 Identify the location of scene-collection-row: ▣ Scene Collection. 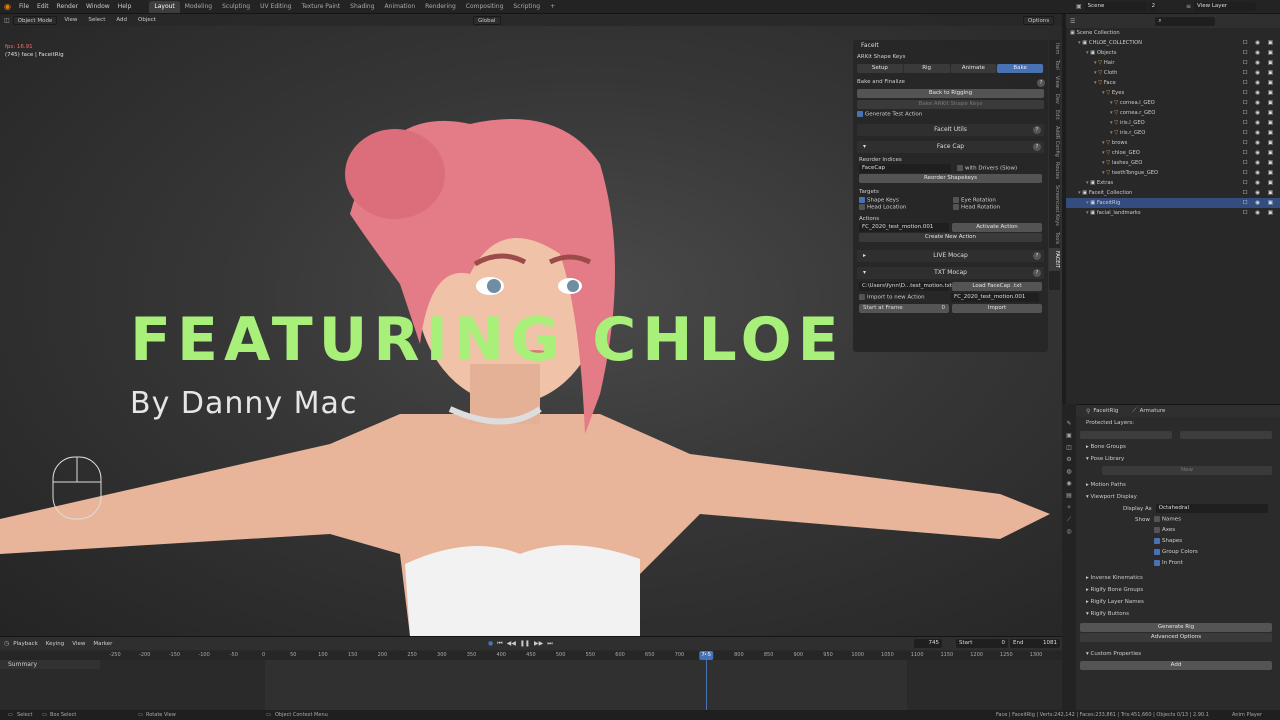
(1173, 33).